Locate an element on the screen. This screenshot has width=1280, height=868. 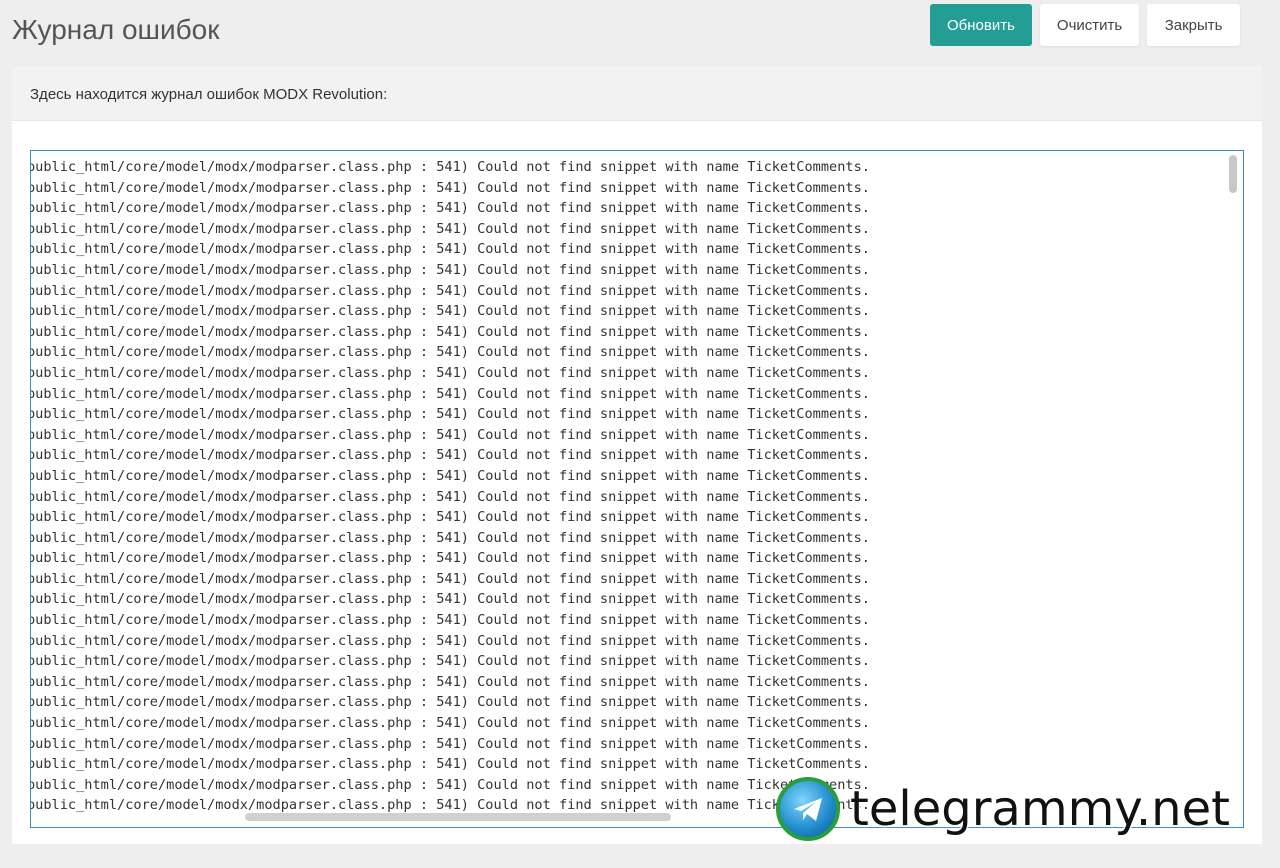
page-title: Журнал ошибок is located at coordinates (116, 29).